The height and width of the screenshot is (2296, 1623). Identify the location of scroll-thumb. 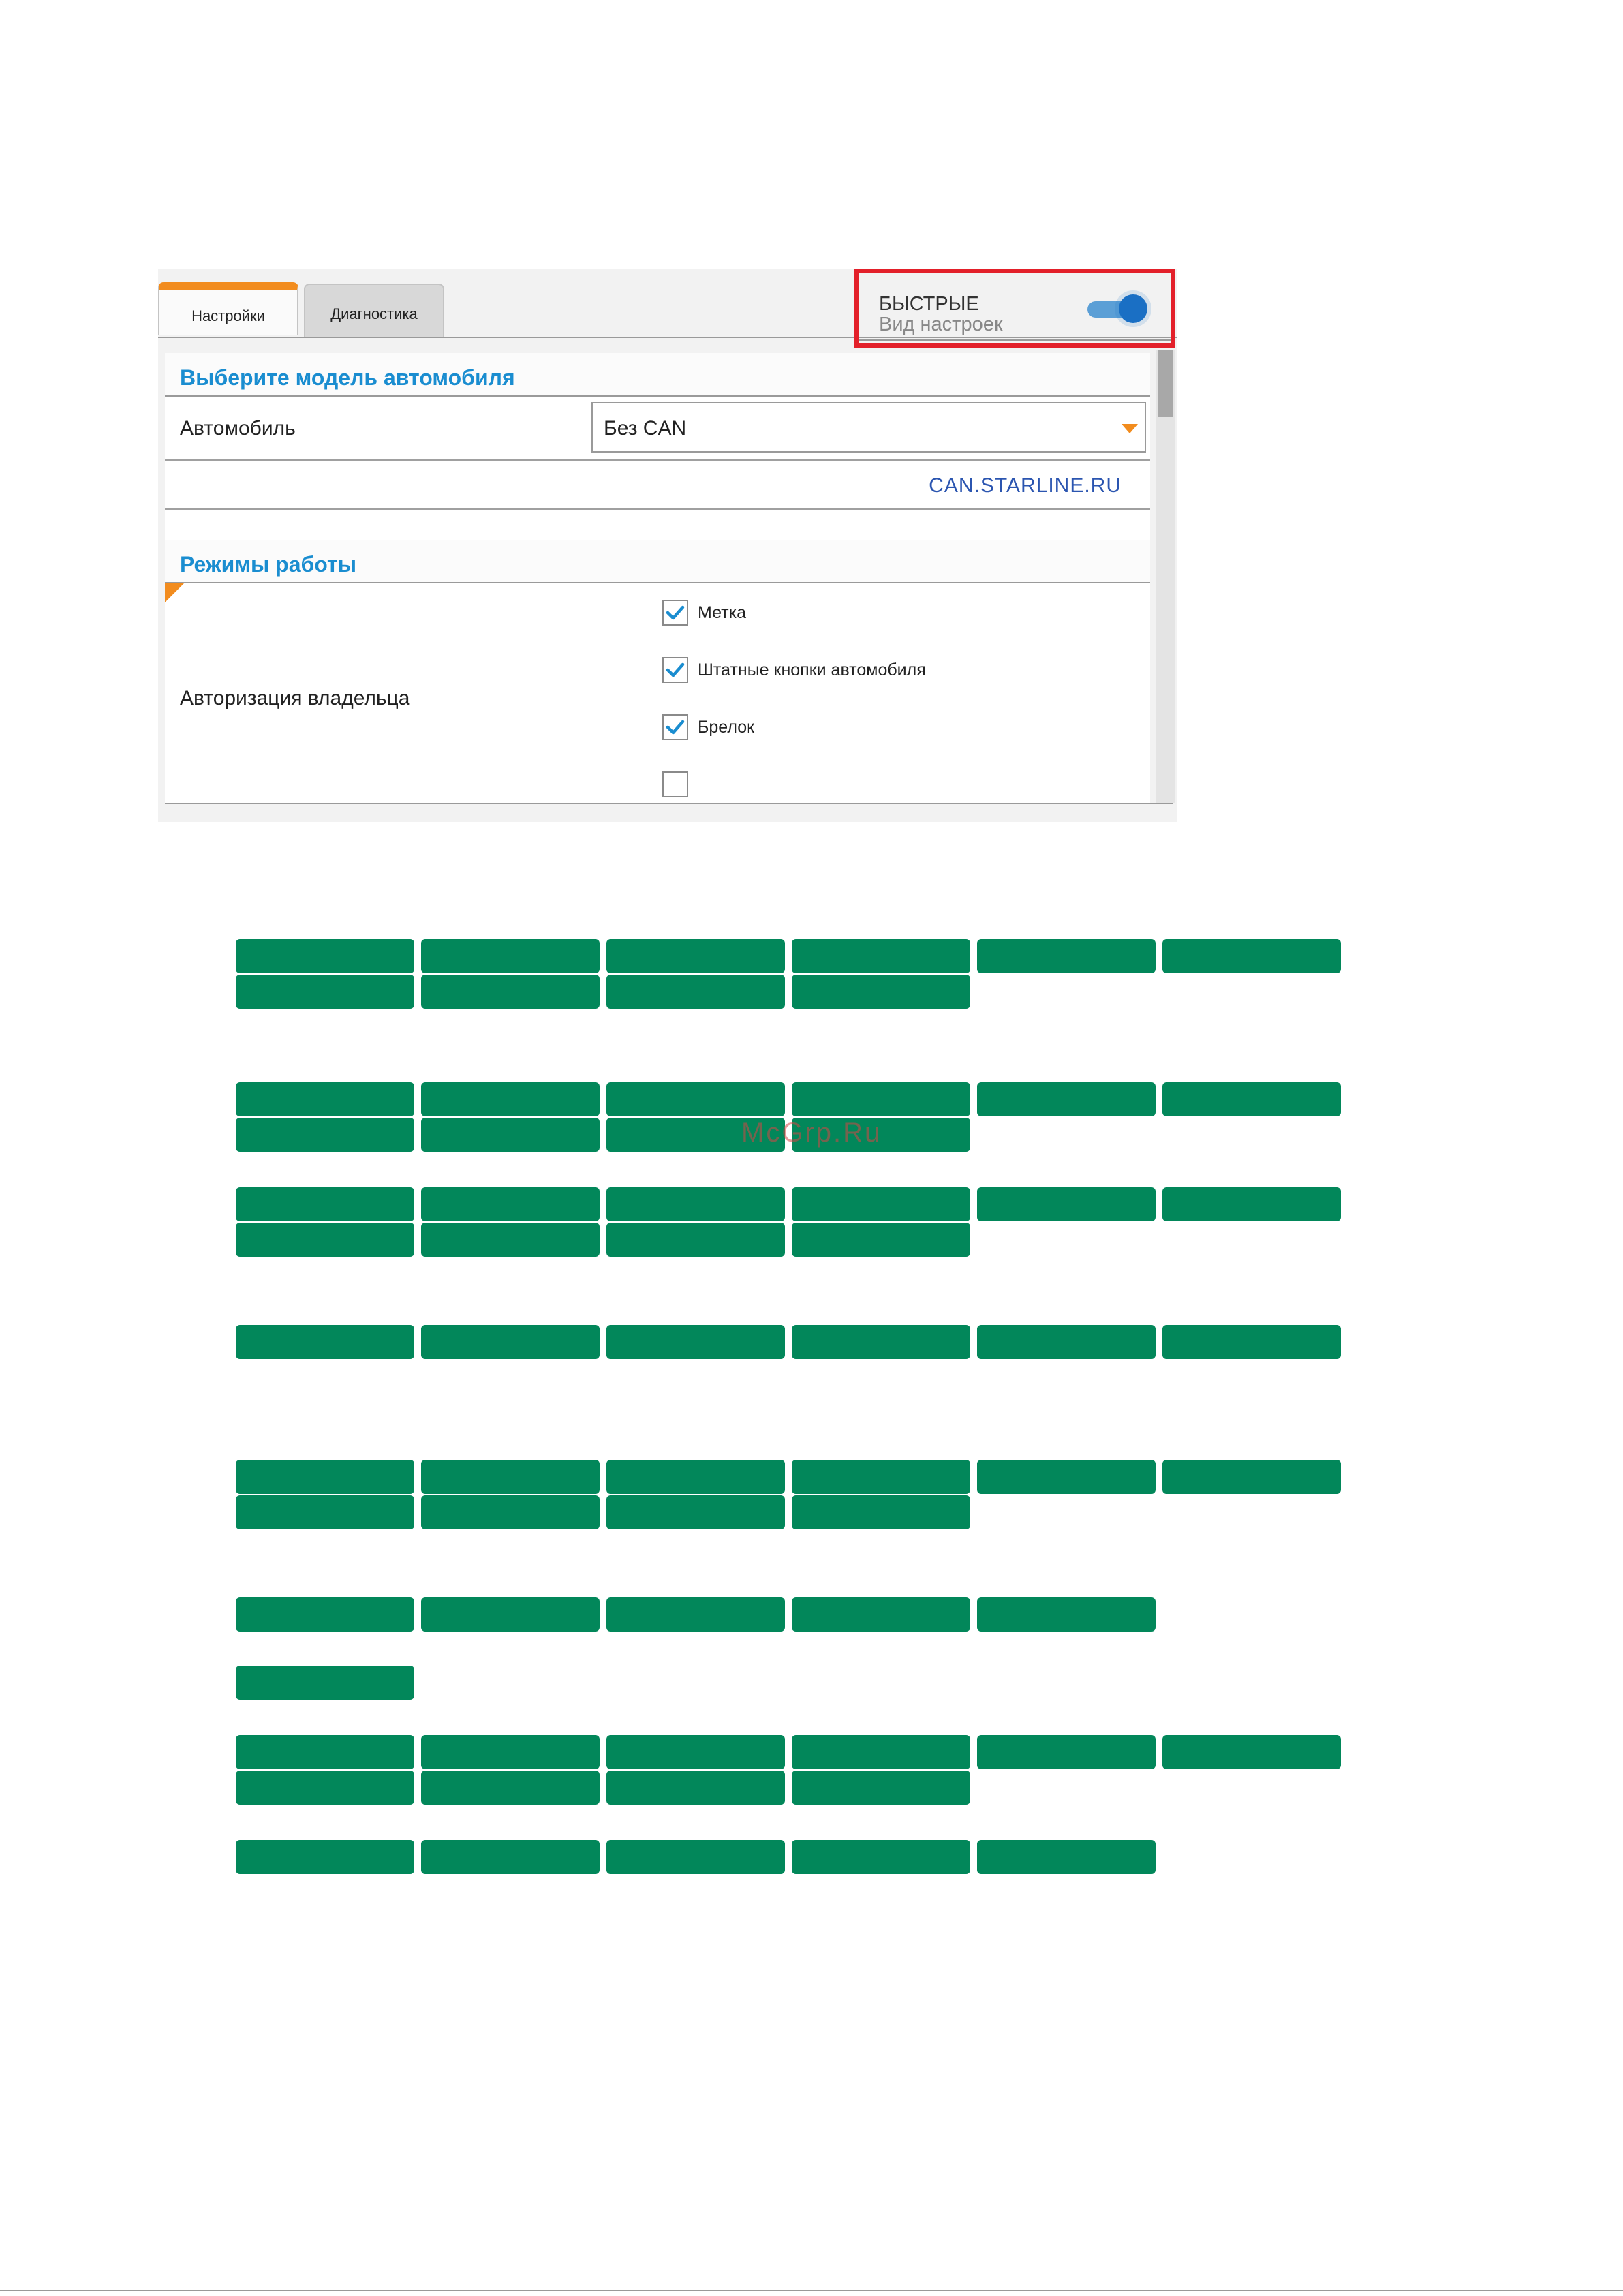
(1165, 384).